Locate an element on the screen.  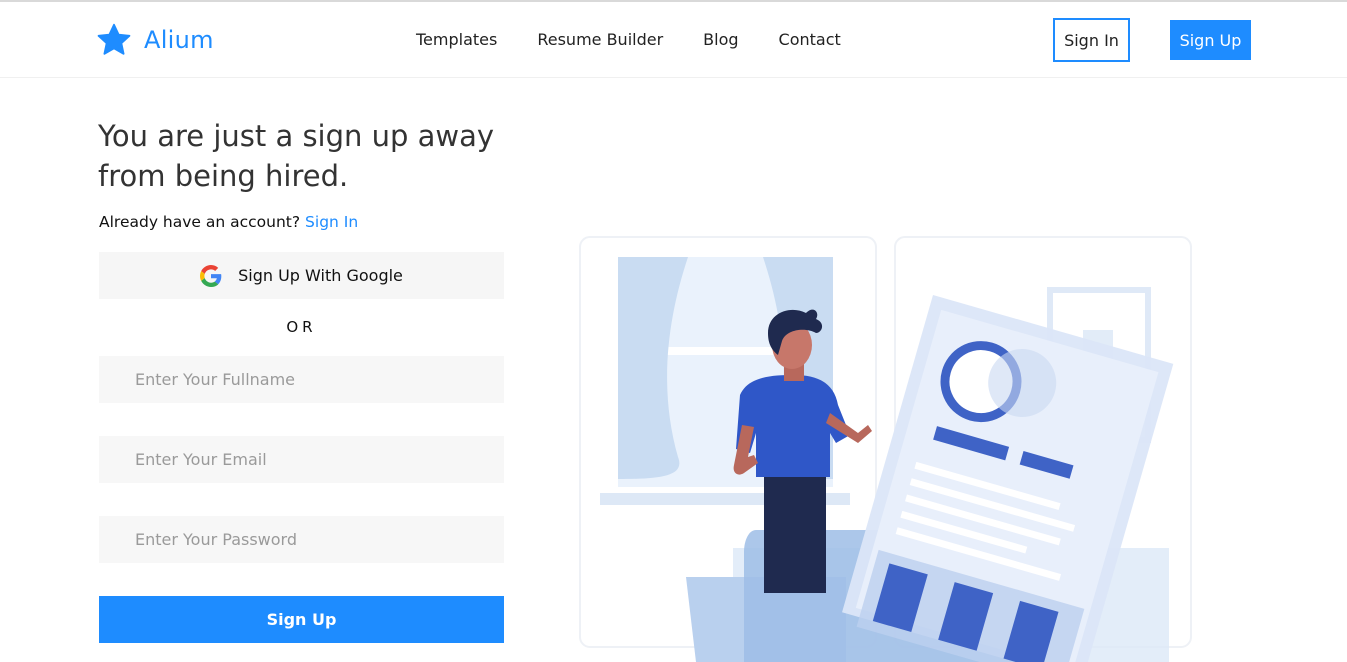
nav-link-contact: Contact is located at coordinates (810, 39).